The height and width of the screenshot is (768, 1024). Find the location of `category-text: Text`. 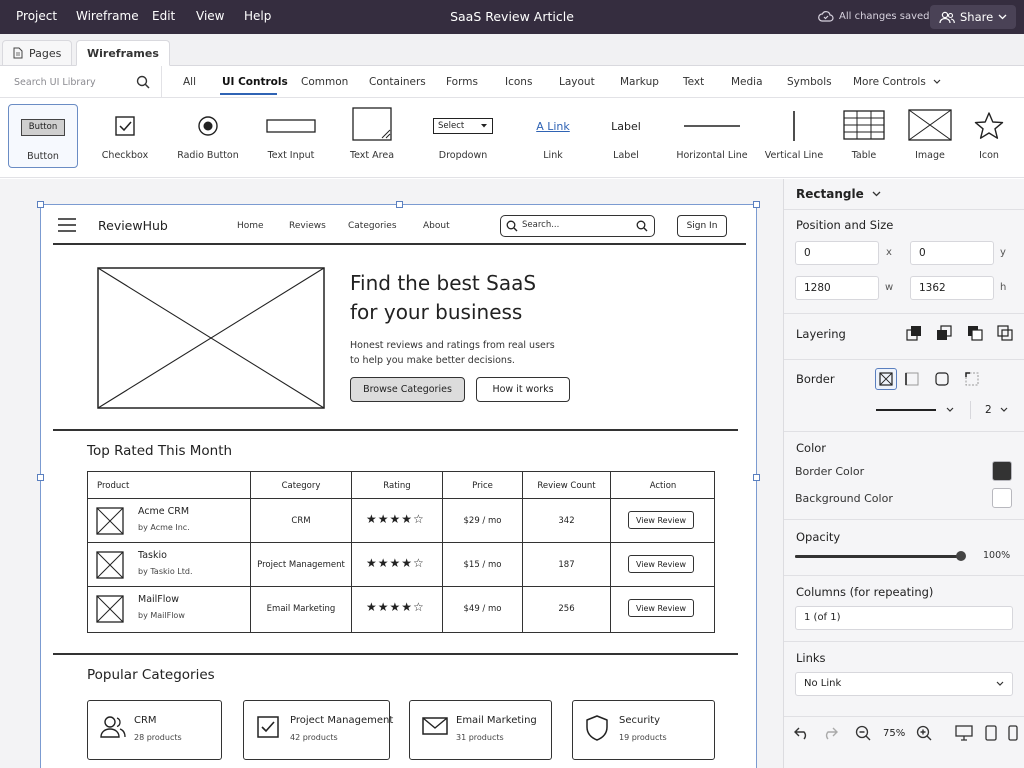

category-text: Text is located at coordinates (693, 82).